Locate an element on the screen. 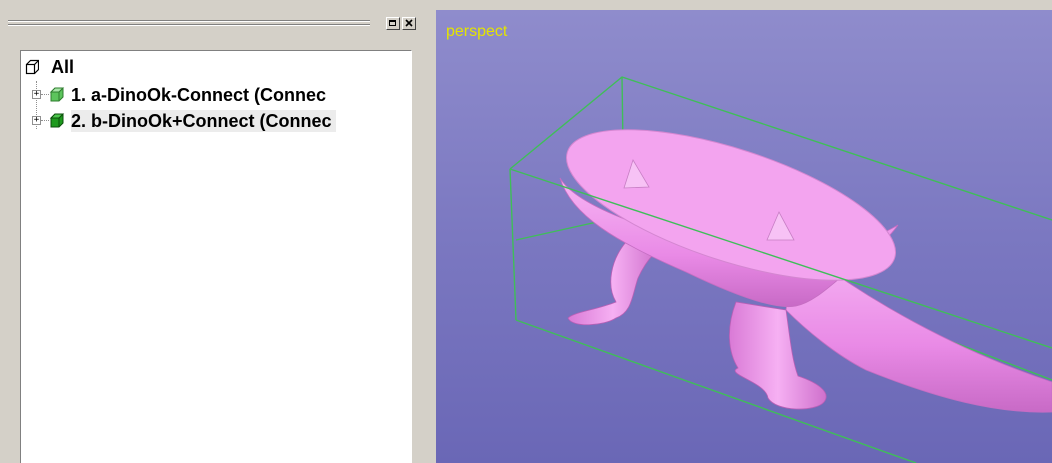  layers-icon is located at coordinates (32, 69).